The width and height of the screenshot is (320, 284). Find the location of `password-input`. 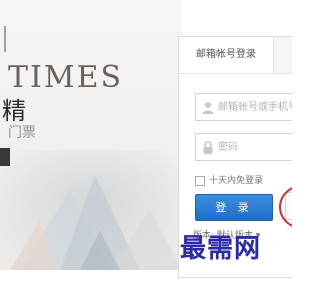

password-input is located at coordinates (255, 147).